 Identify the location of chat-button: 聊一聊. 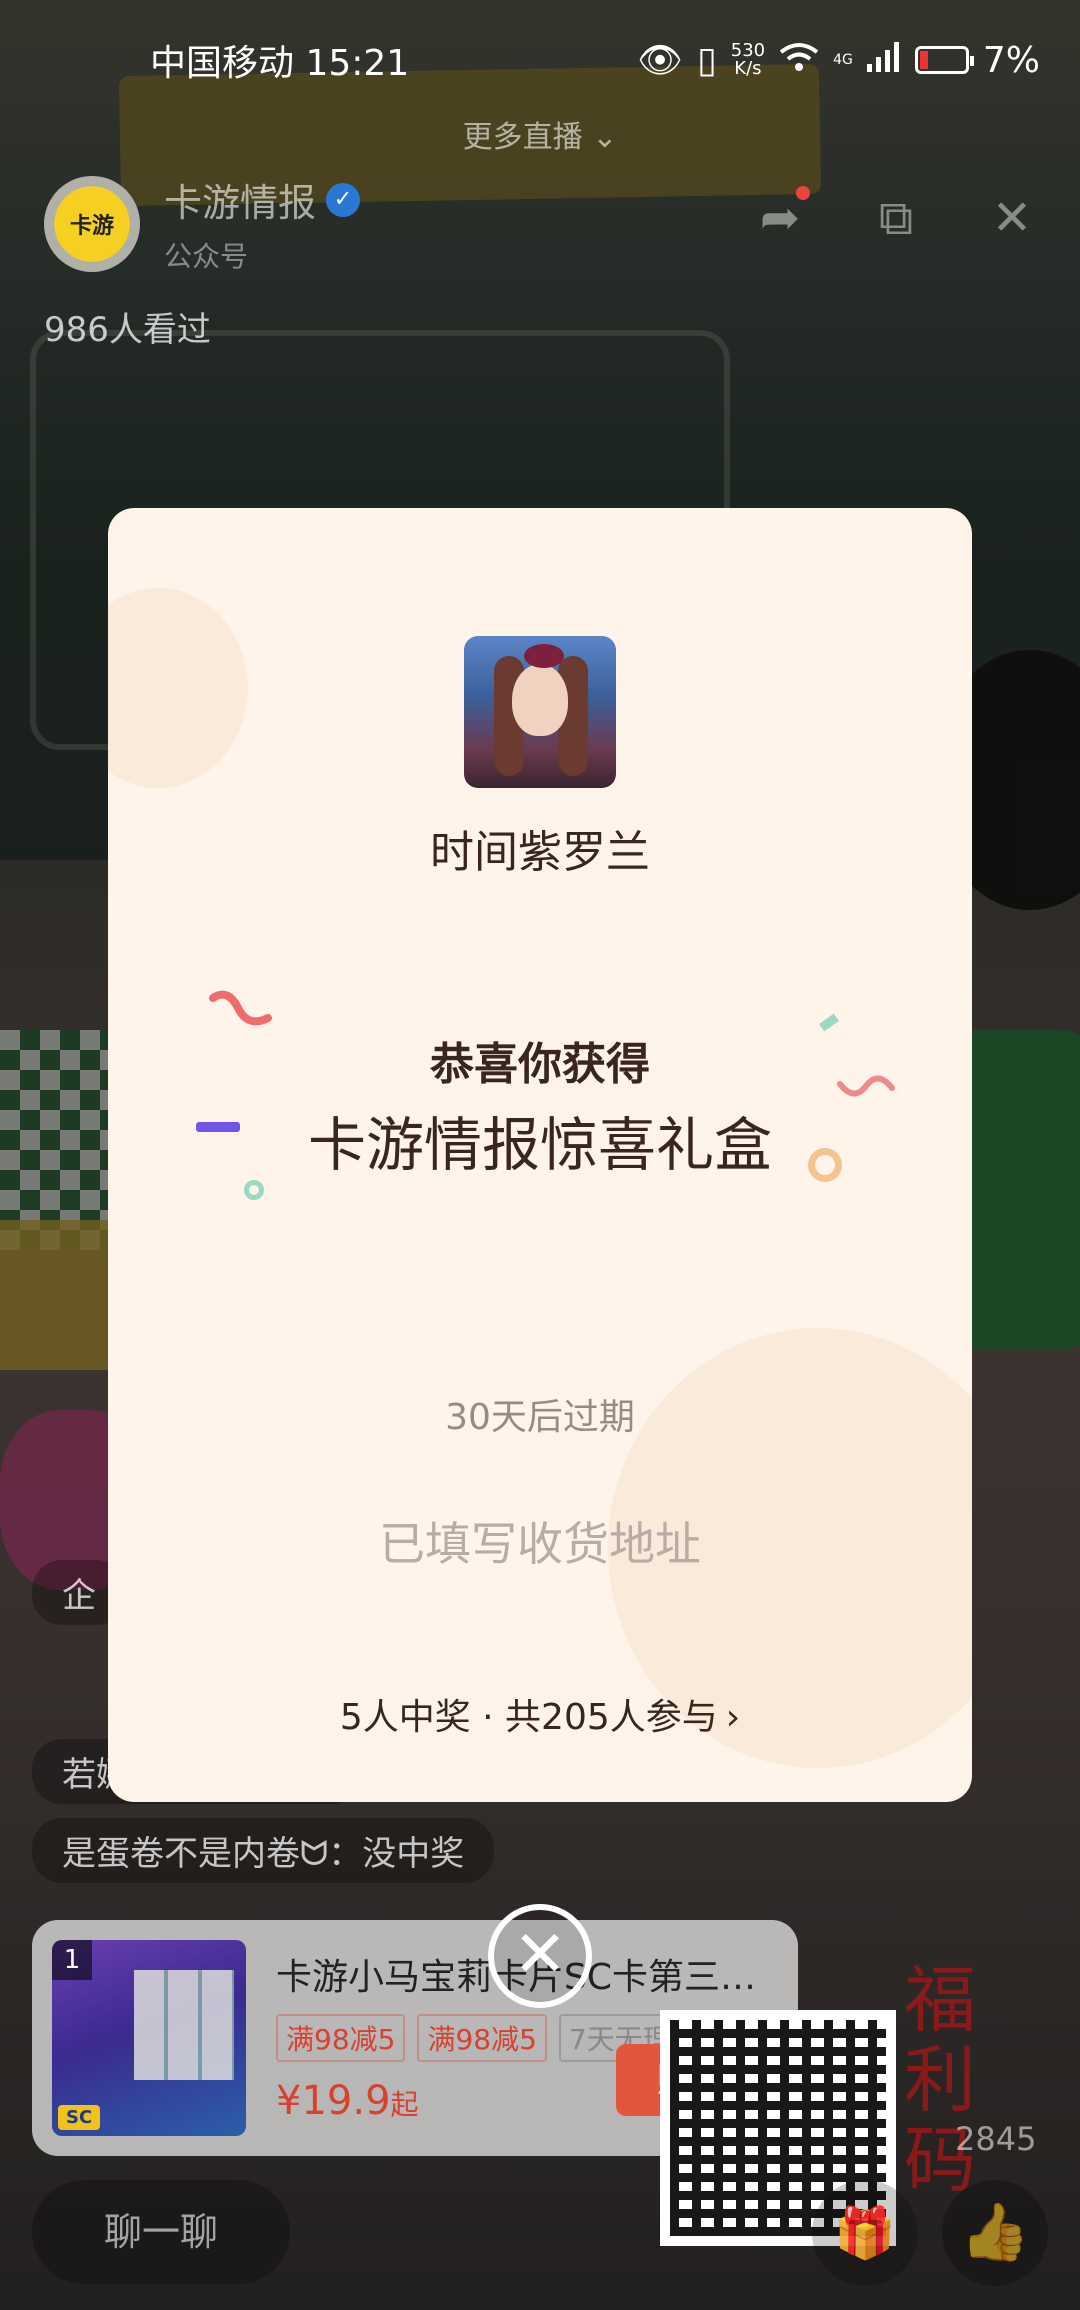
(161, 2232).